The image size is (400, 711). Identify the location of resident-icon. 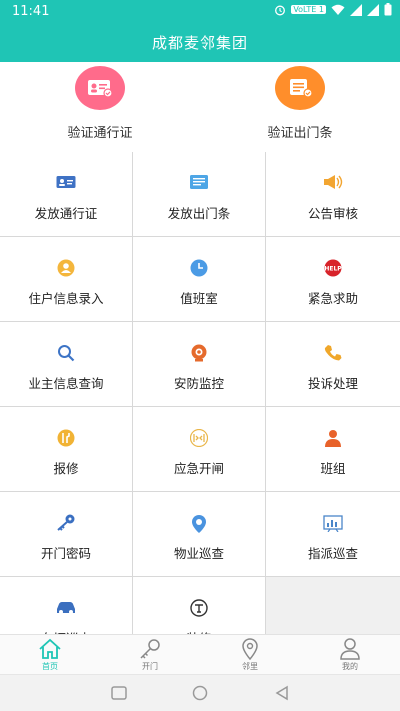
(66, 269).